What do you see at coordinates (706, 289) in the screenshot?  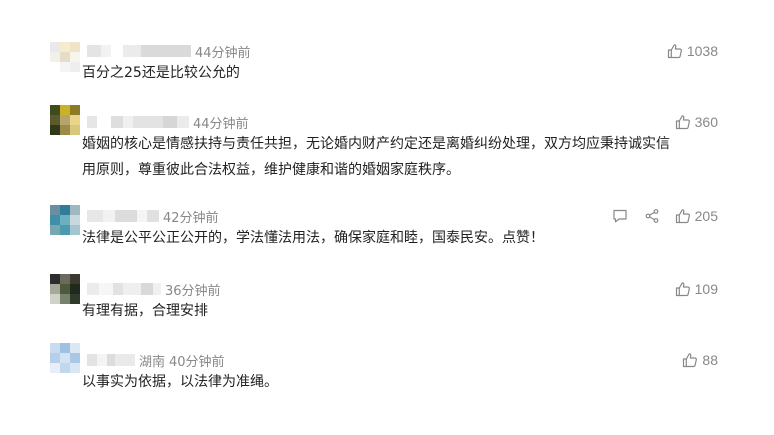 I see `like-count: 109` at bounding box center [706, 289].